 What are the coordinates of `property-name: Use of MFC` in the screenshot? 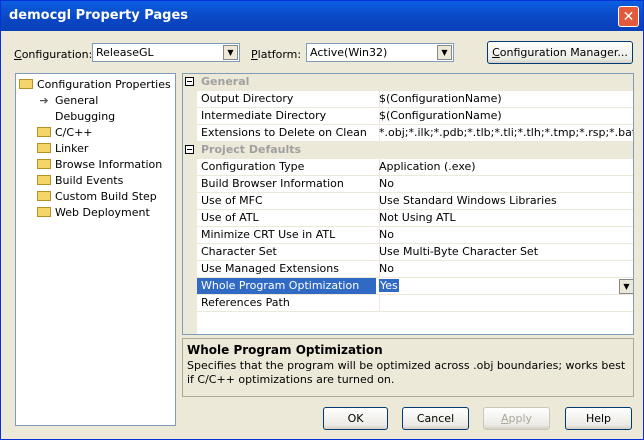 It's located at (288, 201).